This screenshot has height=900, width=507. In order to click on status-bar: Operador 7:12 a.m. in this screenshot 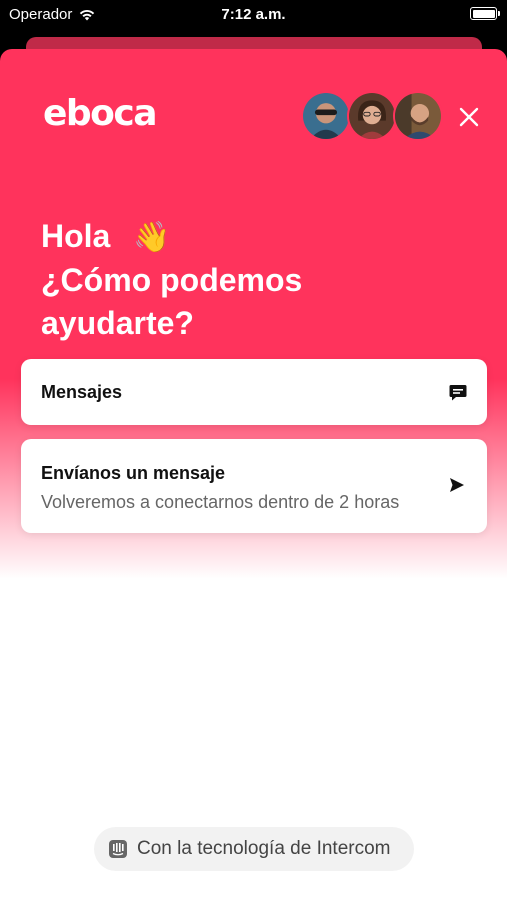, I will do `click(253, 15)`.